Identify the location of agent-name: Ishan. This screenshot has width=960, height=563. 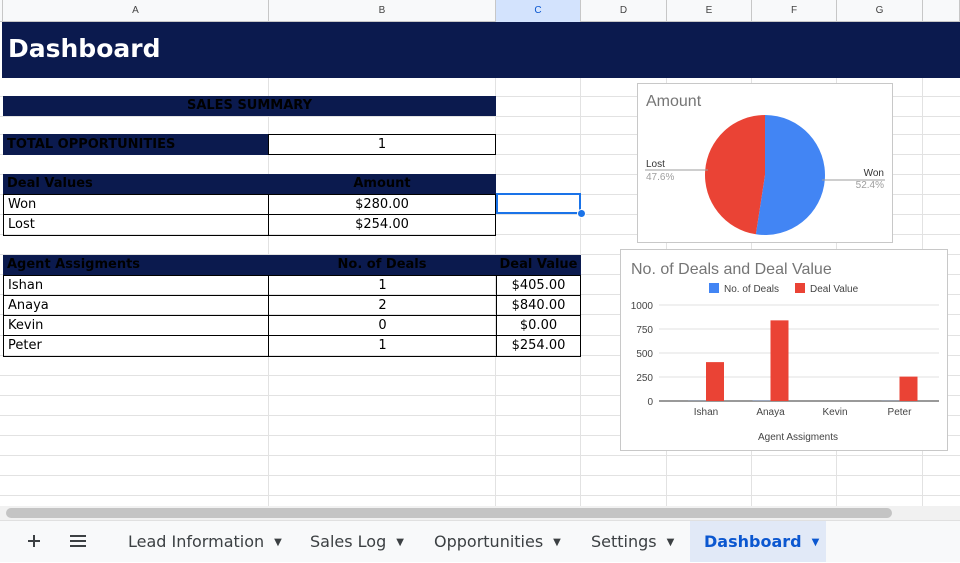
(136, 285).